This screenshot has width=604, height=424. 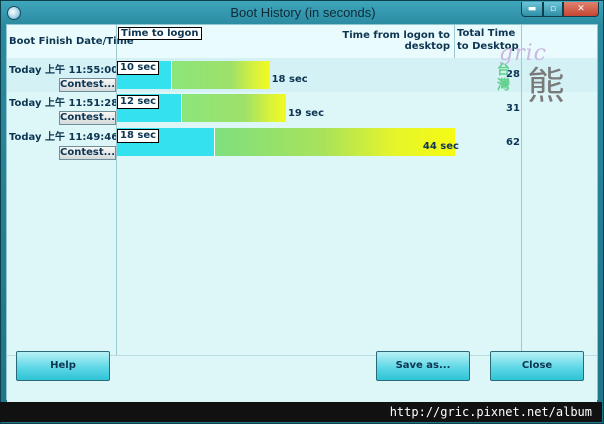 What do you see at coordinates (504, 78) in the screenshot?
I see `watermark-region: 台灣` at bounding box center [504, 78].